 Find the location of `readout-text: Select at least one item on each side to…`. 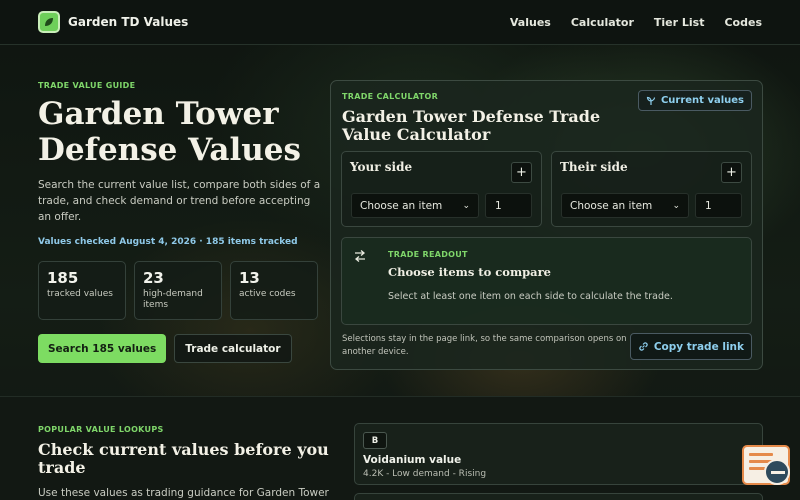

readout-text: Select at least one item on each side to… is located at coordinates (530, 296).